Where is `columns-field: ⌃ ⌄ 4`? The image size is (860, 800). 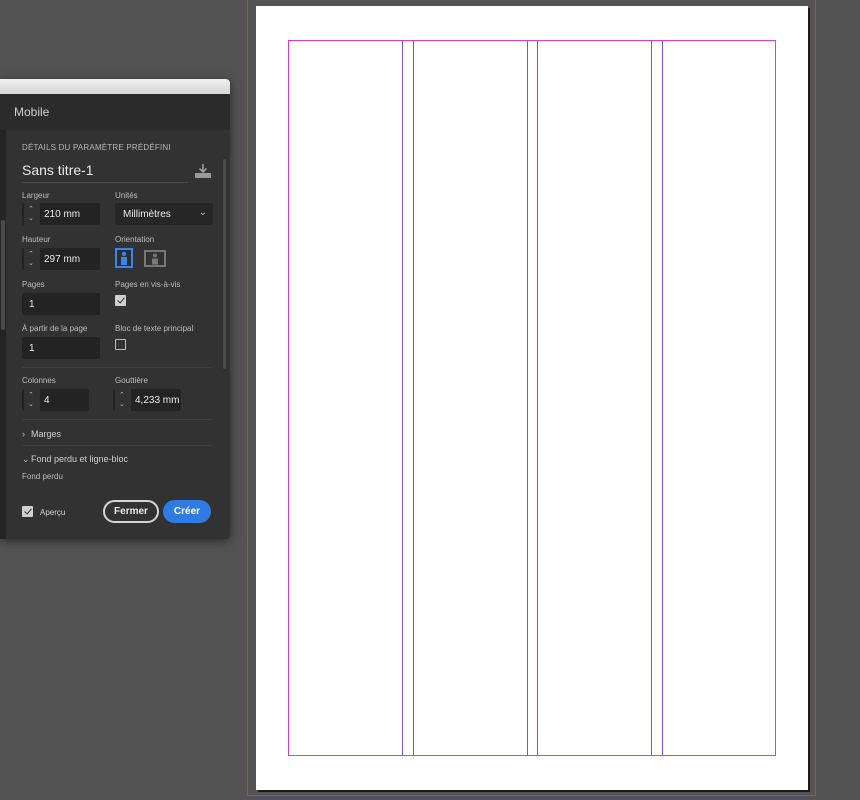 columns-field: ⌃ ⌄ 4 is located at coordinates (55, 400).